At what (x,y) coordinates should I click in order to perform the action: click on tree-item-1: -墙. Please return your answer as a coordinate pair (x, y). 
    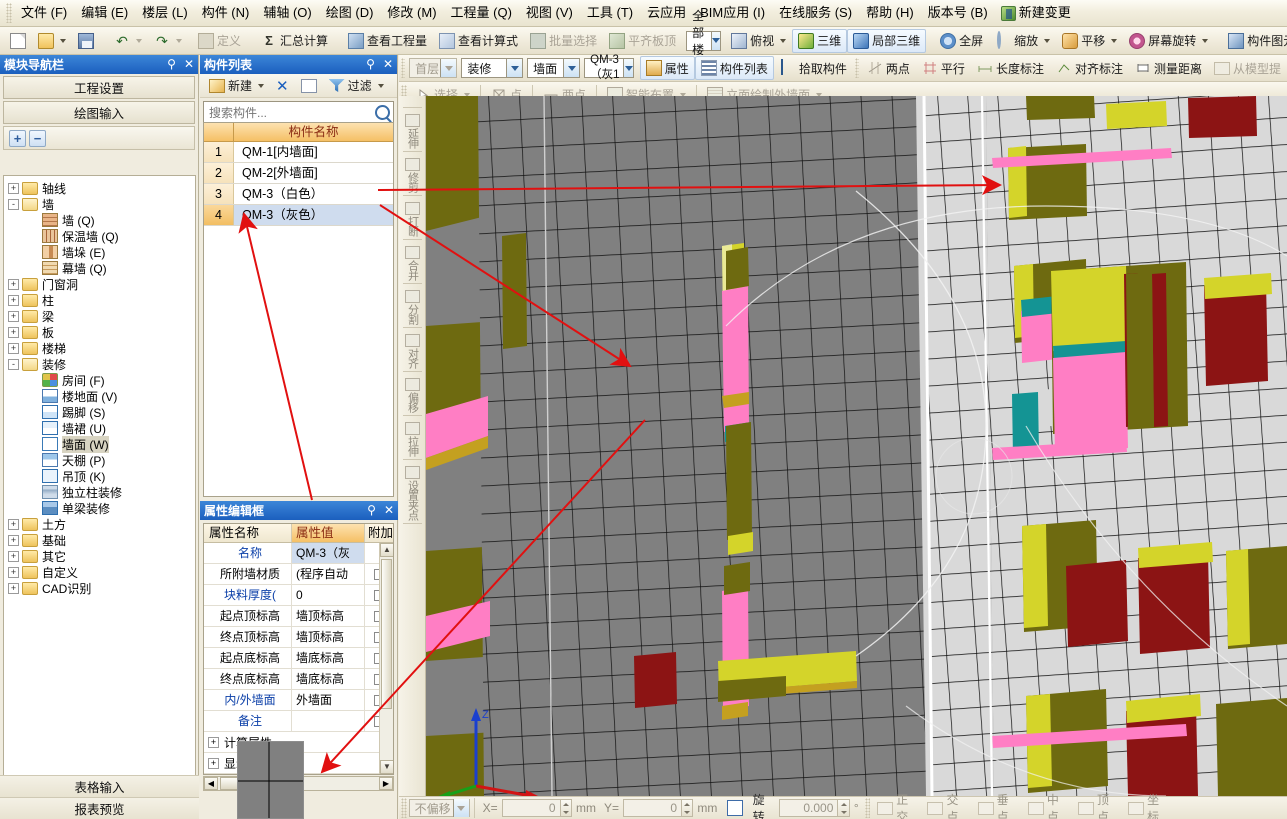
    Looking at the image, I should click on (101, 204).